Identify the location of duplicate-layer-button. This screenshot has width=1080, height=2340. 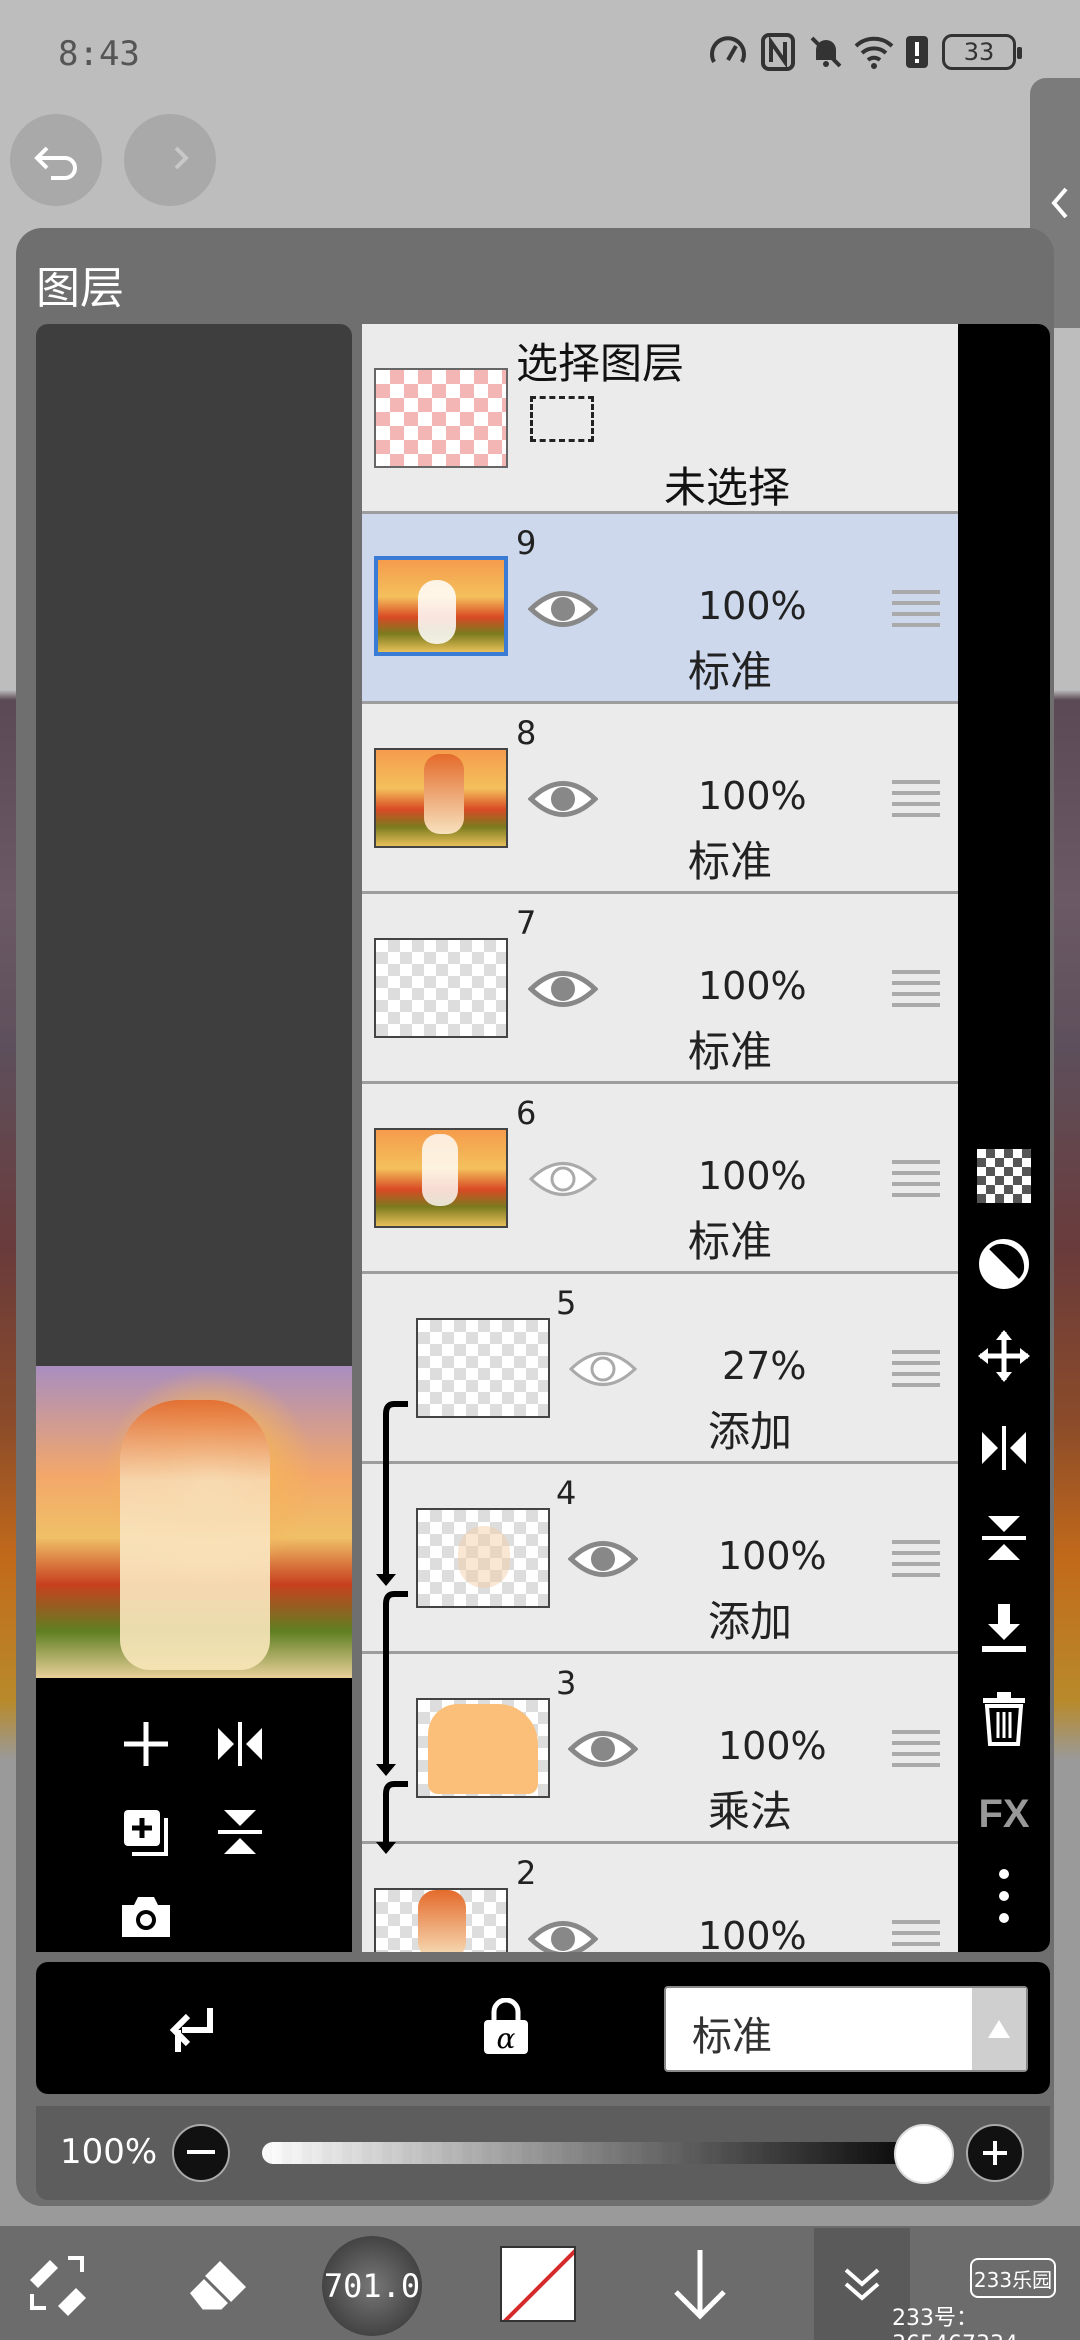
(146, 1832).